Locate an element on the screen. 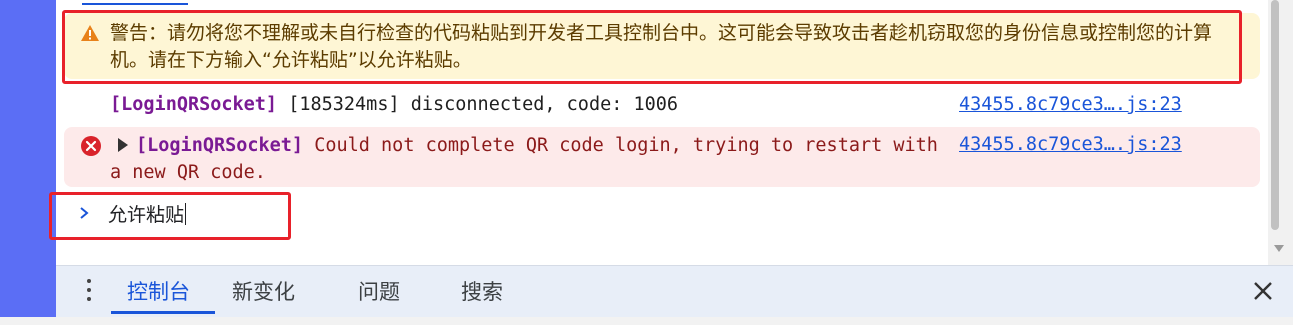 This screenshot has width=1293, height=325. link-underline is located at coordinates (135, 4).